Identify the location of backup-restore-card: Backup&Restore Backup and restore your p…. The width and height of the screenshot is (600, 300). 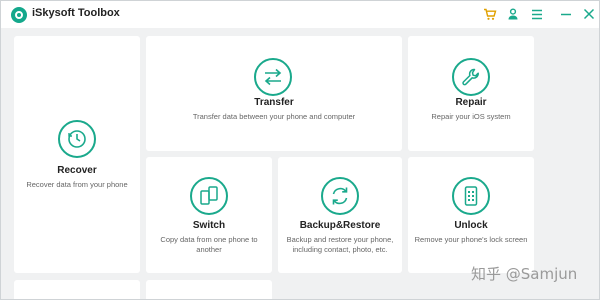
(340, 215).